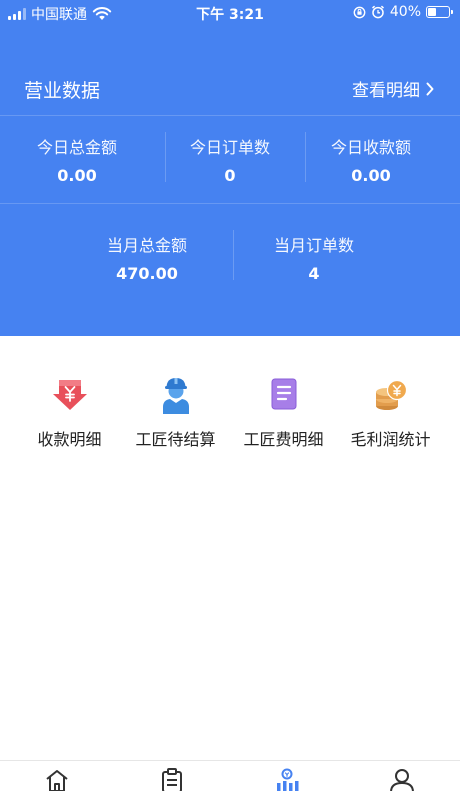 This screenshot has width=460, height=791. I want to click on header-row: 营业数据 查看明细, so click(230, 88).